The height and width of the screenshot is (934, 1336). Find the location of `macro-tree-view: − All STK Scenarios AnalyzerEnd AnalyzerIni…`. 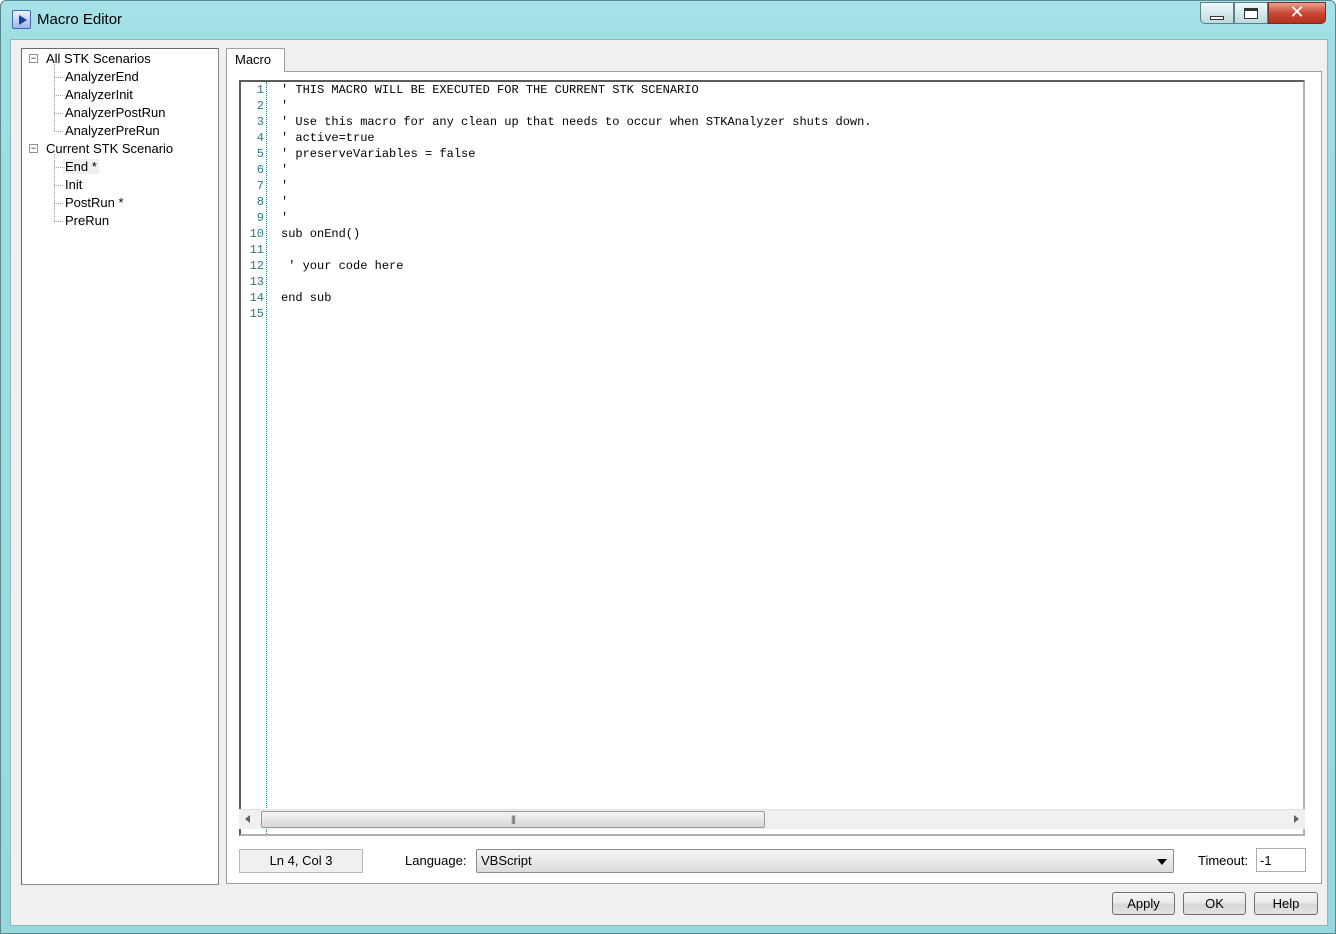

macro-tree-view: − All STK Scenarios AnalyzerEnd AnalyzerIni… is located at coordinates (120, 466).